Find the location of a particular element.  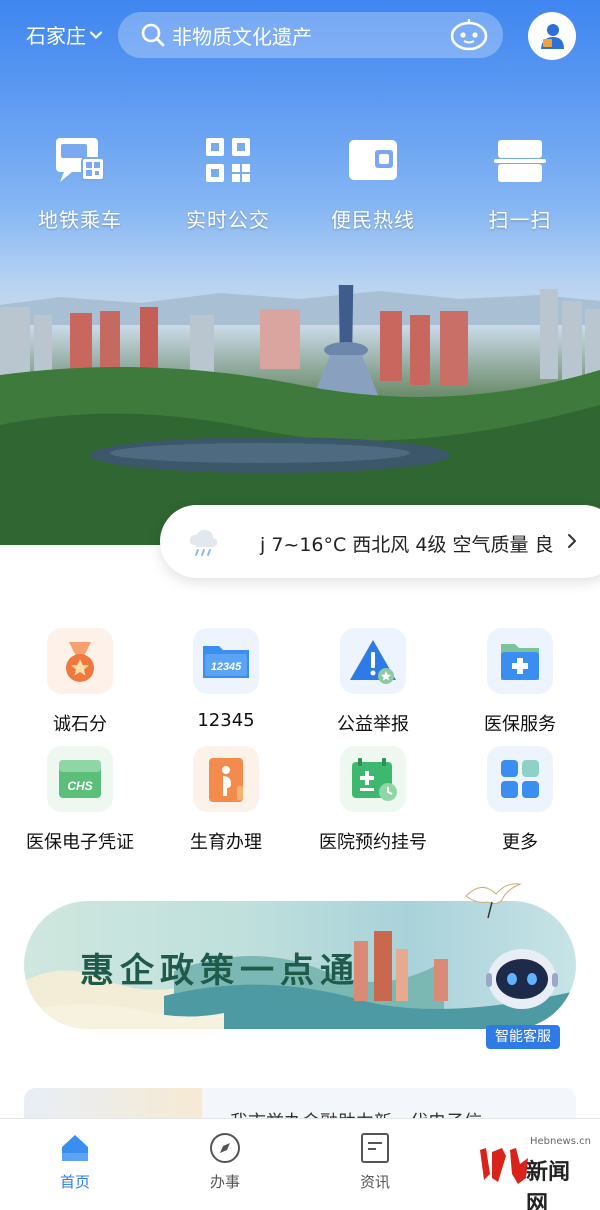

maternity-icon is located at coordinates (226, 779).